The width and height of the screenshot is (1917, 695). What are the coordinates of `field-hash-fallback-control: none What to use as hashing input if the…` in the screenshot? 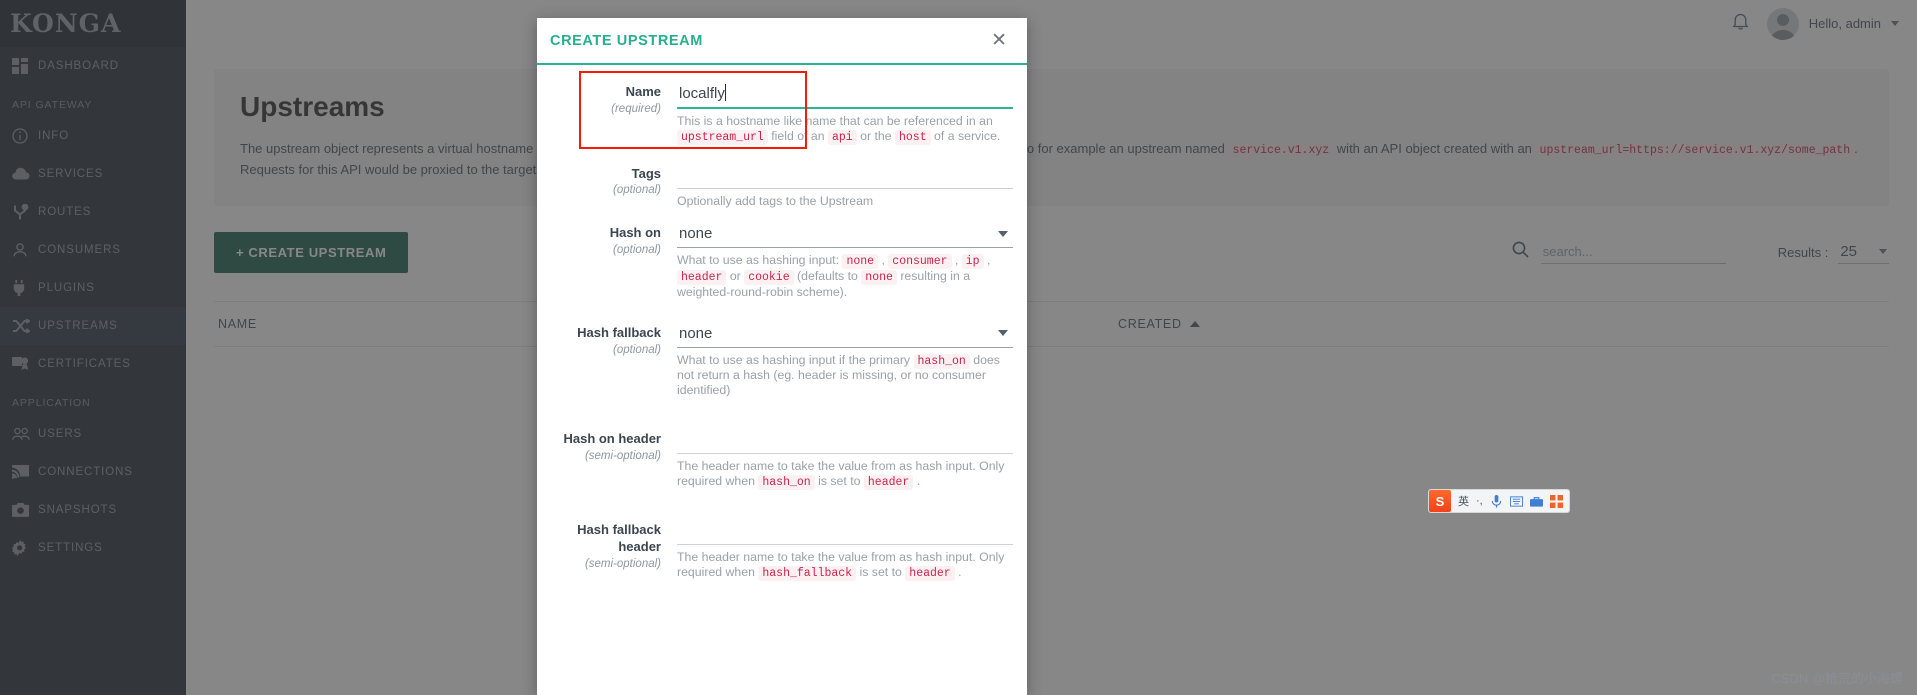 It's located at (845, 360).